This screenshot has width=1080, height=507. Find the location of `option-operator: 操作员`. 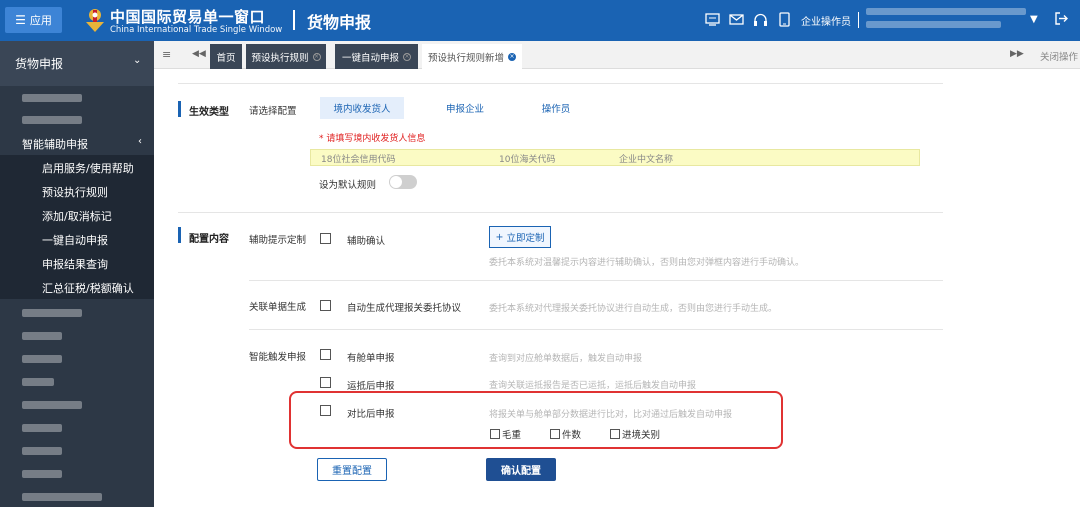

option-operator: 操作员 is located at coordinates (556, 108).